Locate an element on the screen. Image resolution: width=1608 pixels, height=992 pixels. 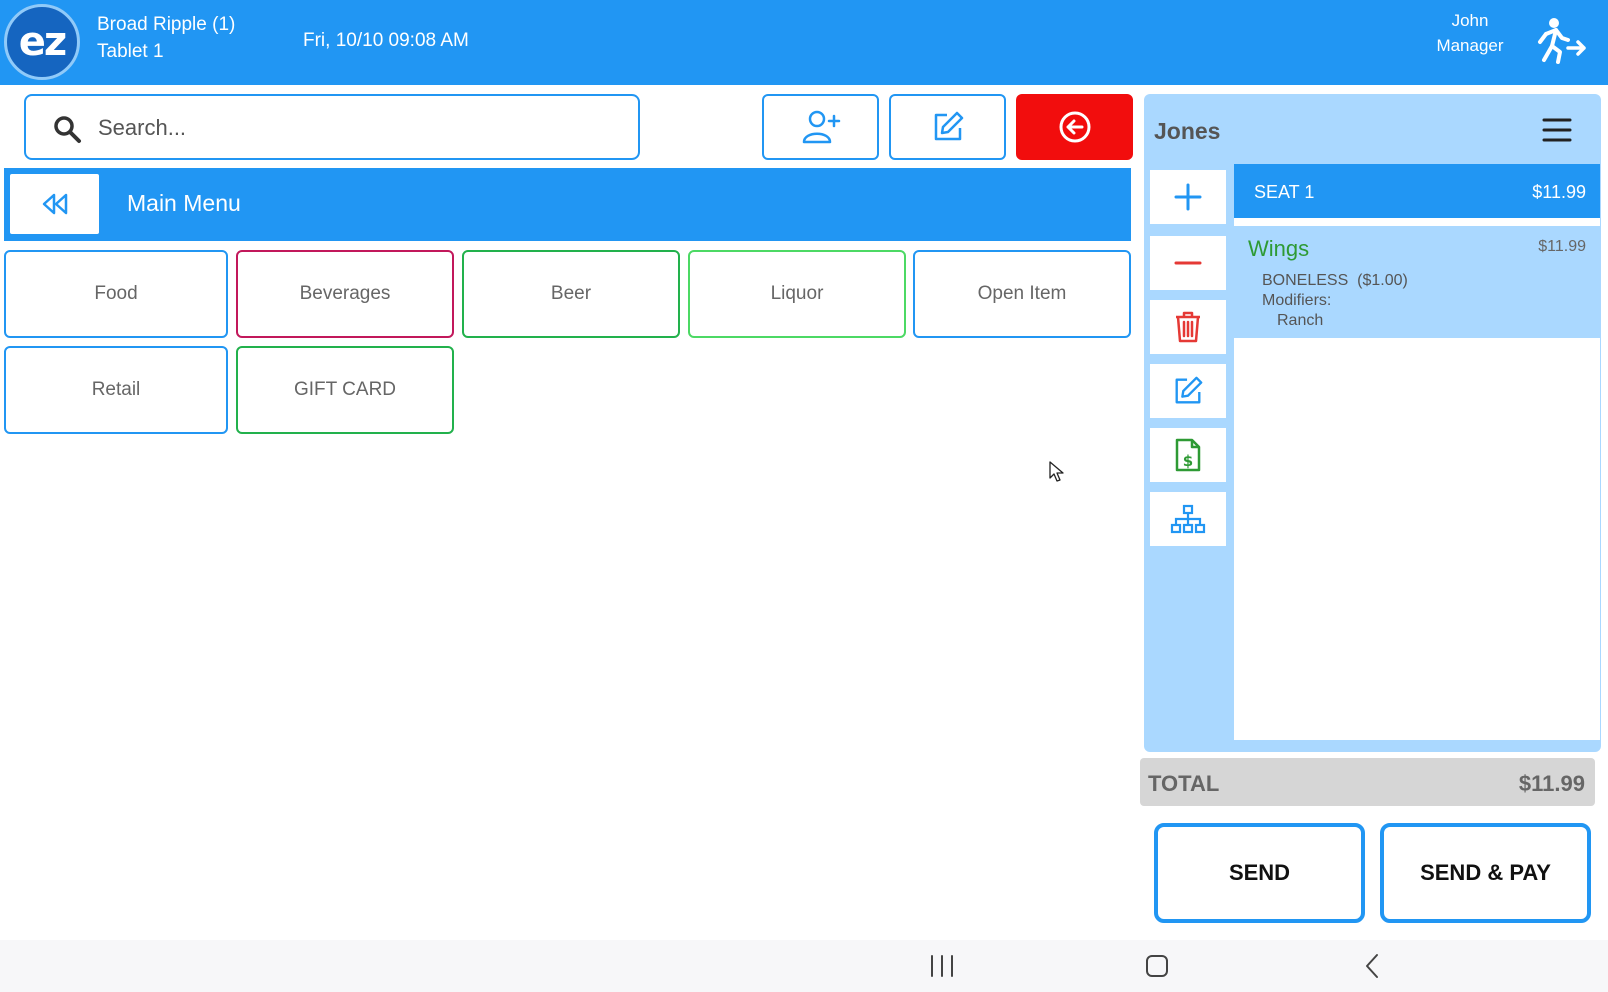
device-name: Tablet 1 is located at coordinates (130, 51).